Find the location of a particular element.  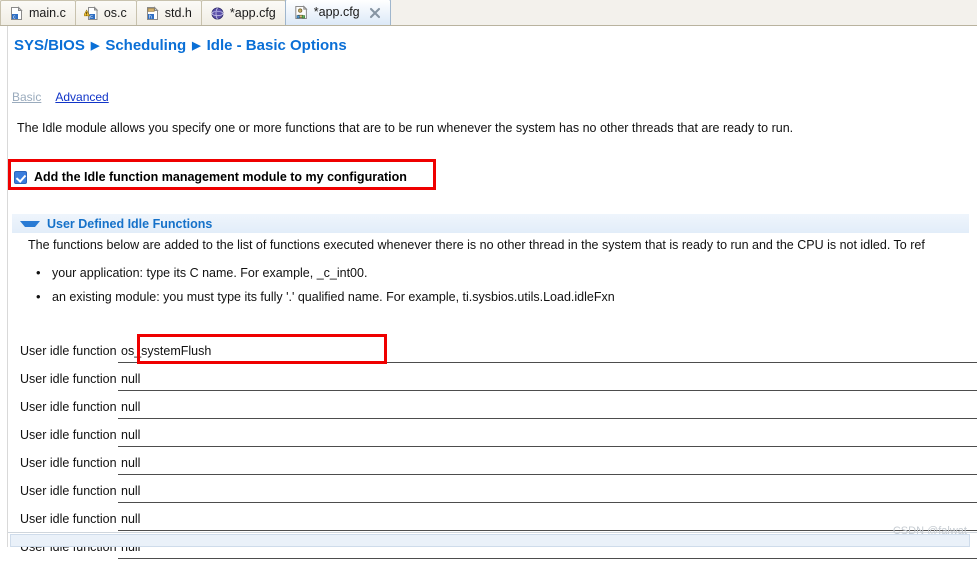

field-row-user-idle-function-3: User idle function 3 is located at coordinates (488, 435).